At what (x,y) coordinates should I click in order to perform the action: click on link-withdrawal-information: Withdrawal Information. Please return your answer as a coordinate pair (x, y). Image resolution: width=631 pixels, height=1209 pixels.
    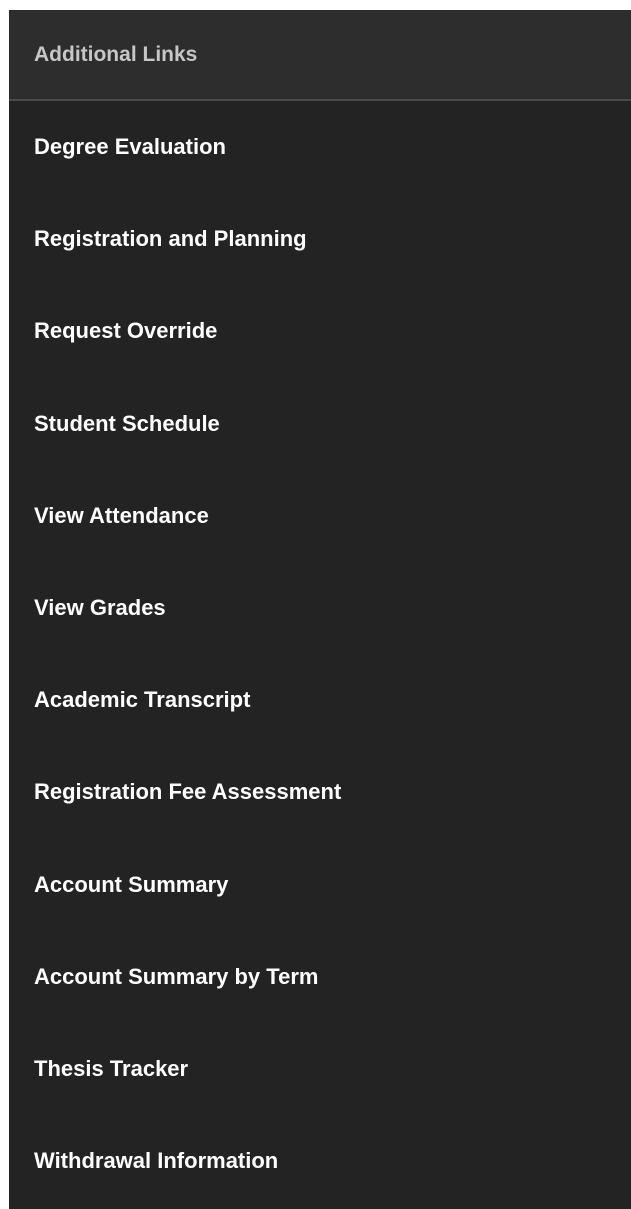
    Looking at the image, I should click on (320, 1161).